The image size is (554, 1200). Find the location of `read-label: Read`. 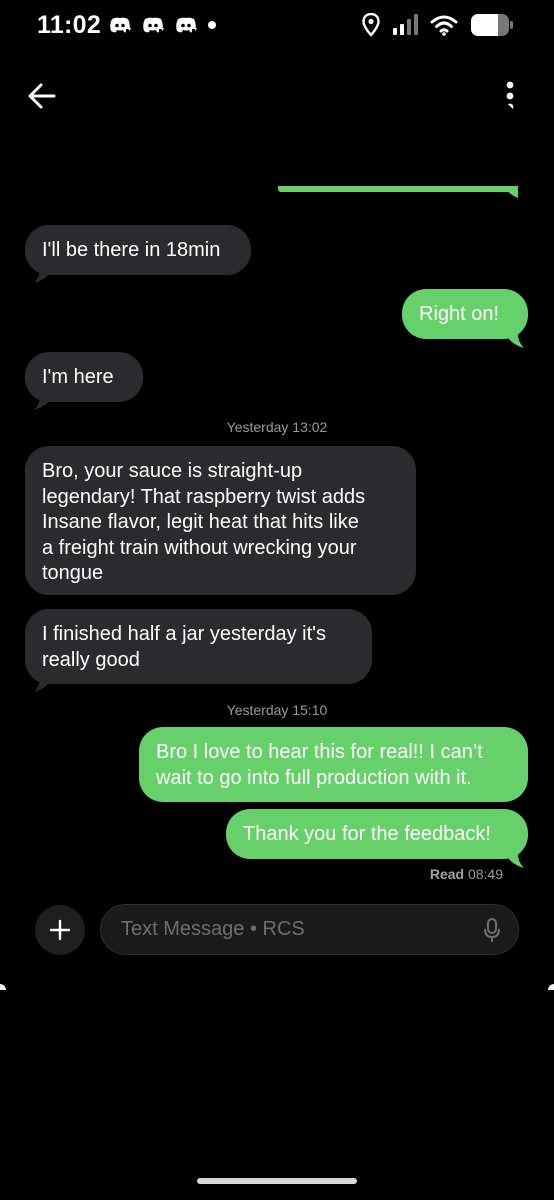

read-label: Read is located at coordinates (447, 874).